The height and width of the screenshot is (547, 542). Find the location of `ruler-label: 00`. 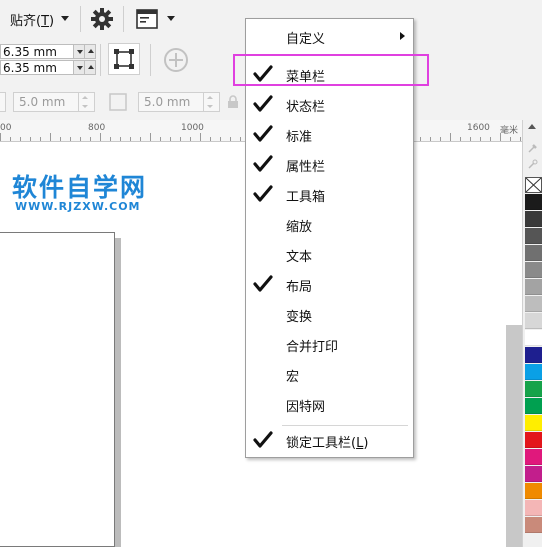

ruler-label: 00 is located at coordinates (6, 128).